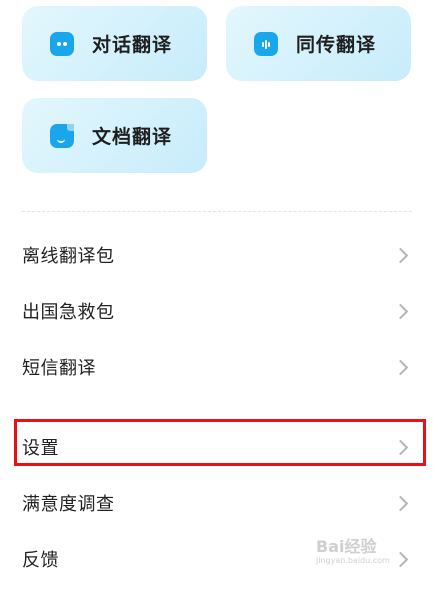  What do you see at coordinates (346, 546) in the screenshot?
I see `watermark-brand: Bai经验` at bounding box center [346, 546].